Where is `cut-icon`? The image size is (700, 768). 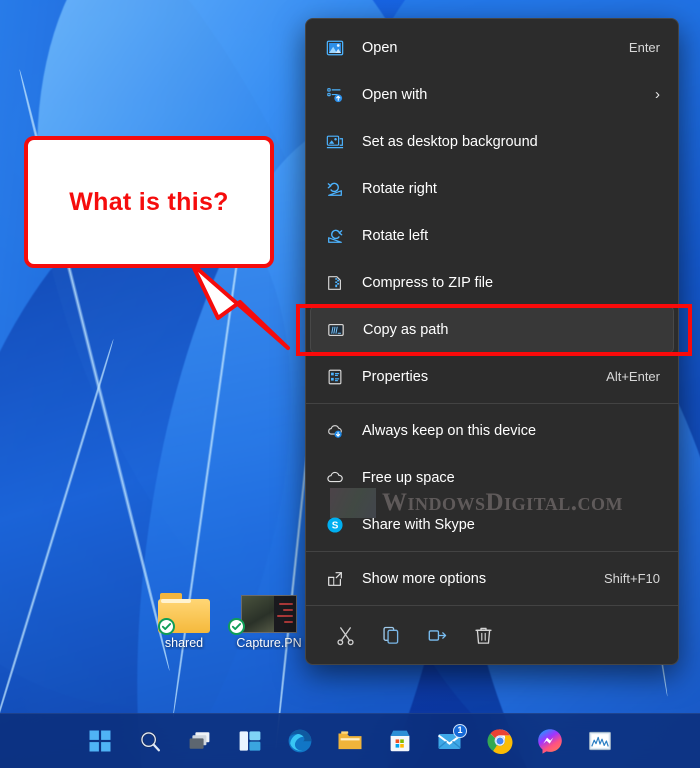 cut-icon is located at coordinates (345, 635).